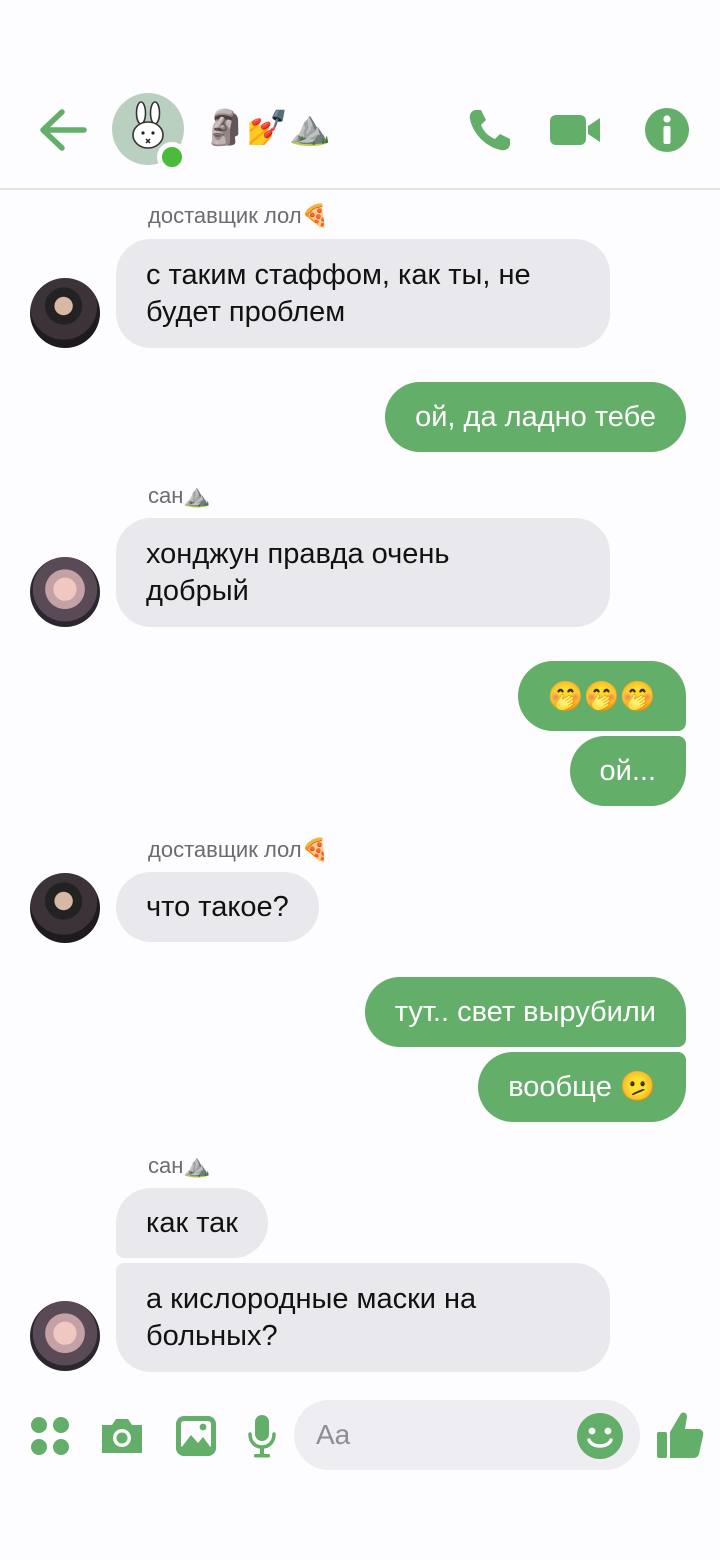 The height and width of the screenshot is (1560, 720). Describe the element at coordinates (667, 130) in the screenshot. I see `info-icon` at that location.